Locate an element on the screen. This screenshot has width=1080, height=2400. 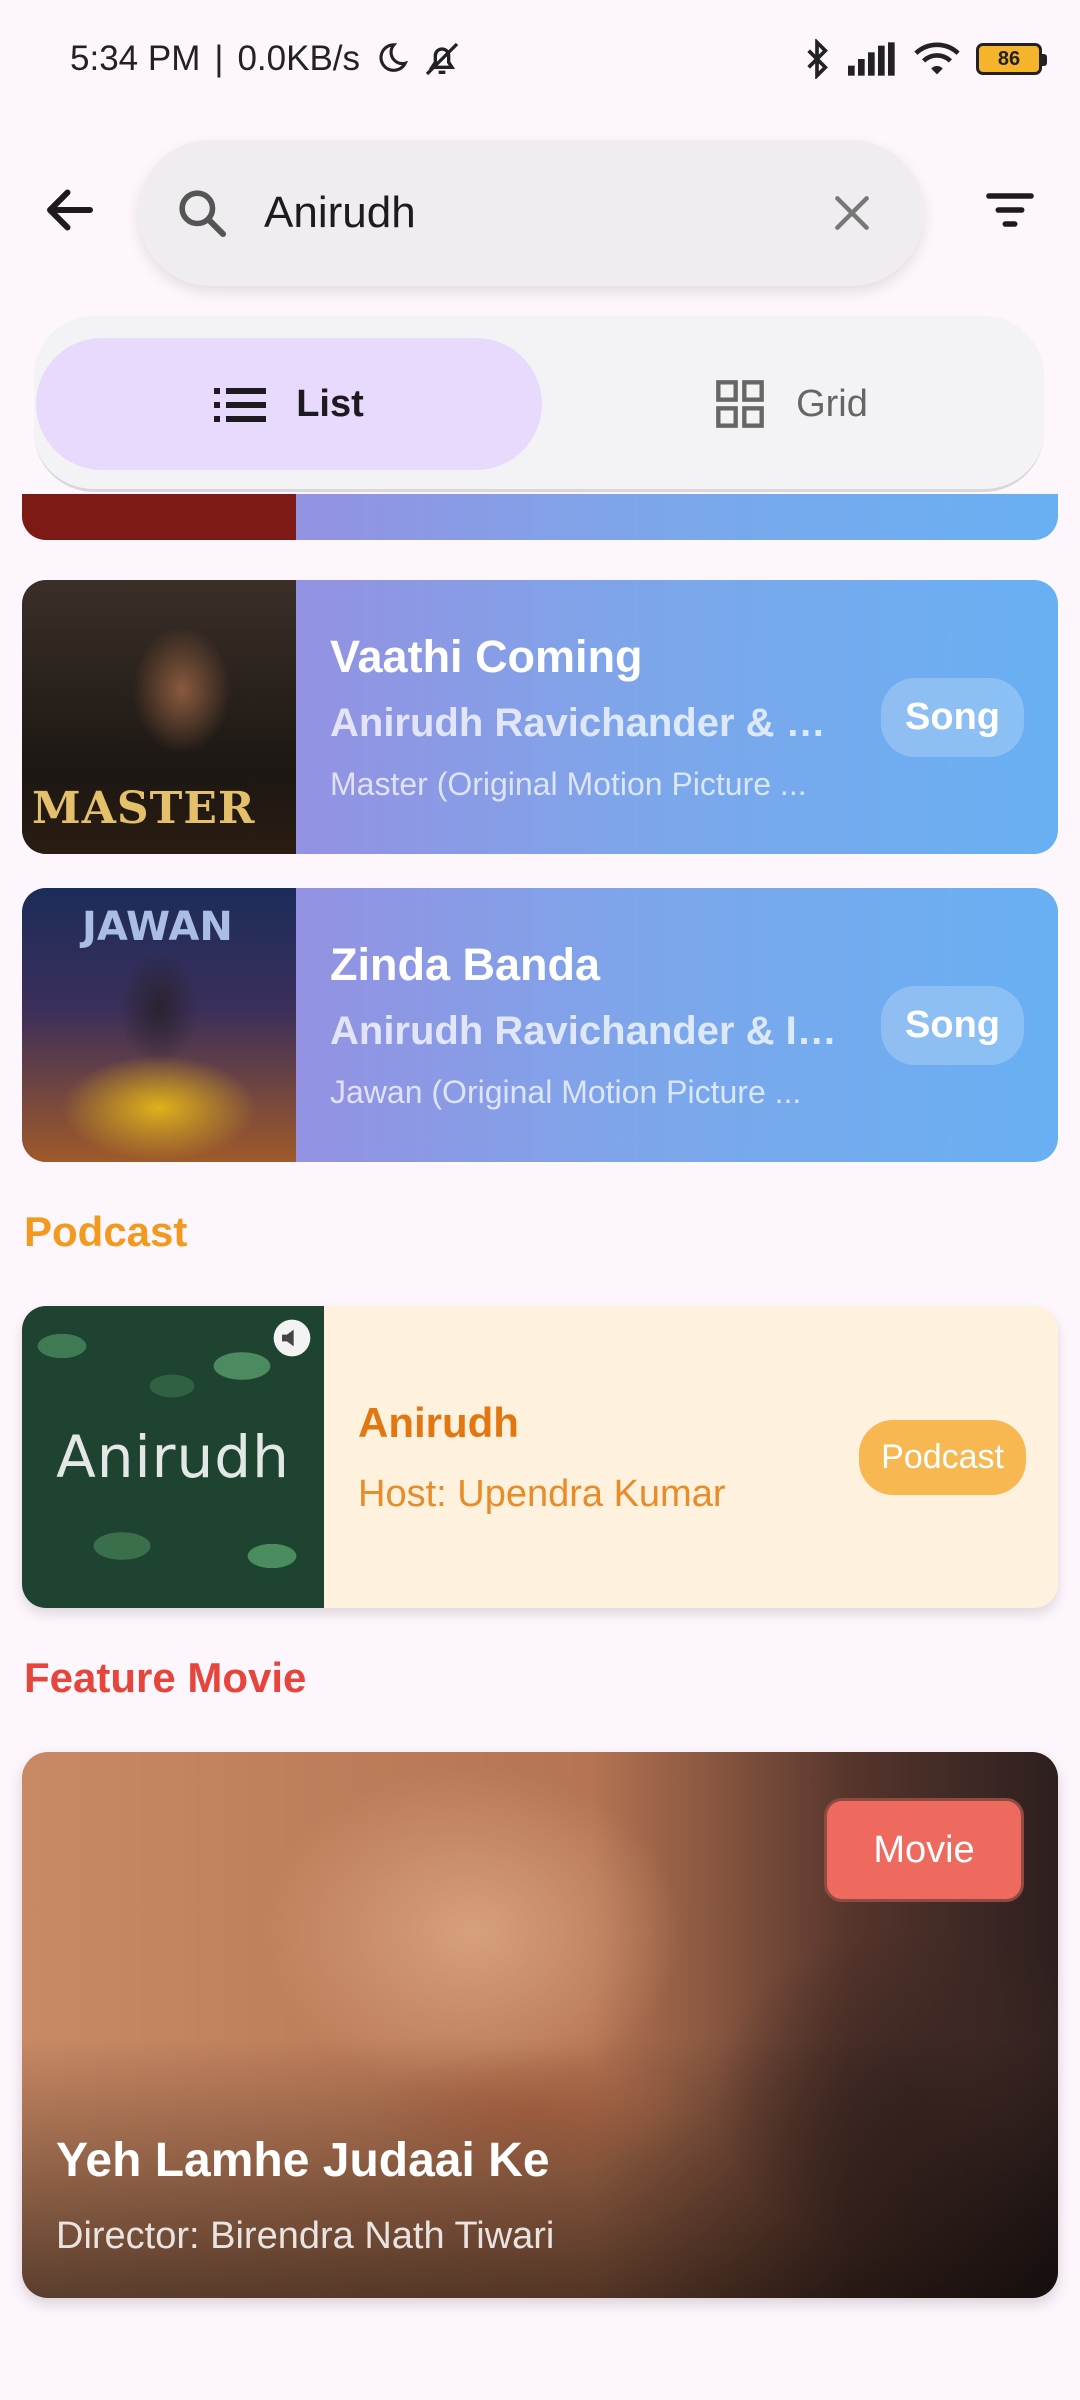
podcast-art: Anirudh is located at coordinates (173, 1457).